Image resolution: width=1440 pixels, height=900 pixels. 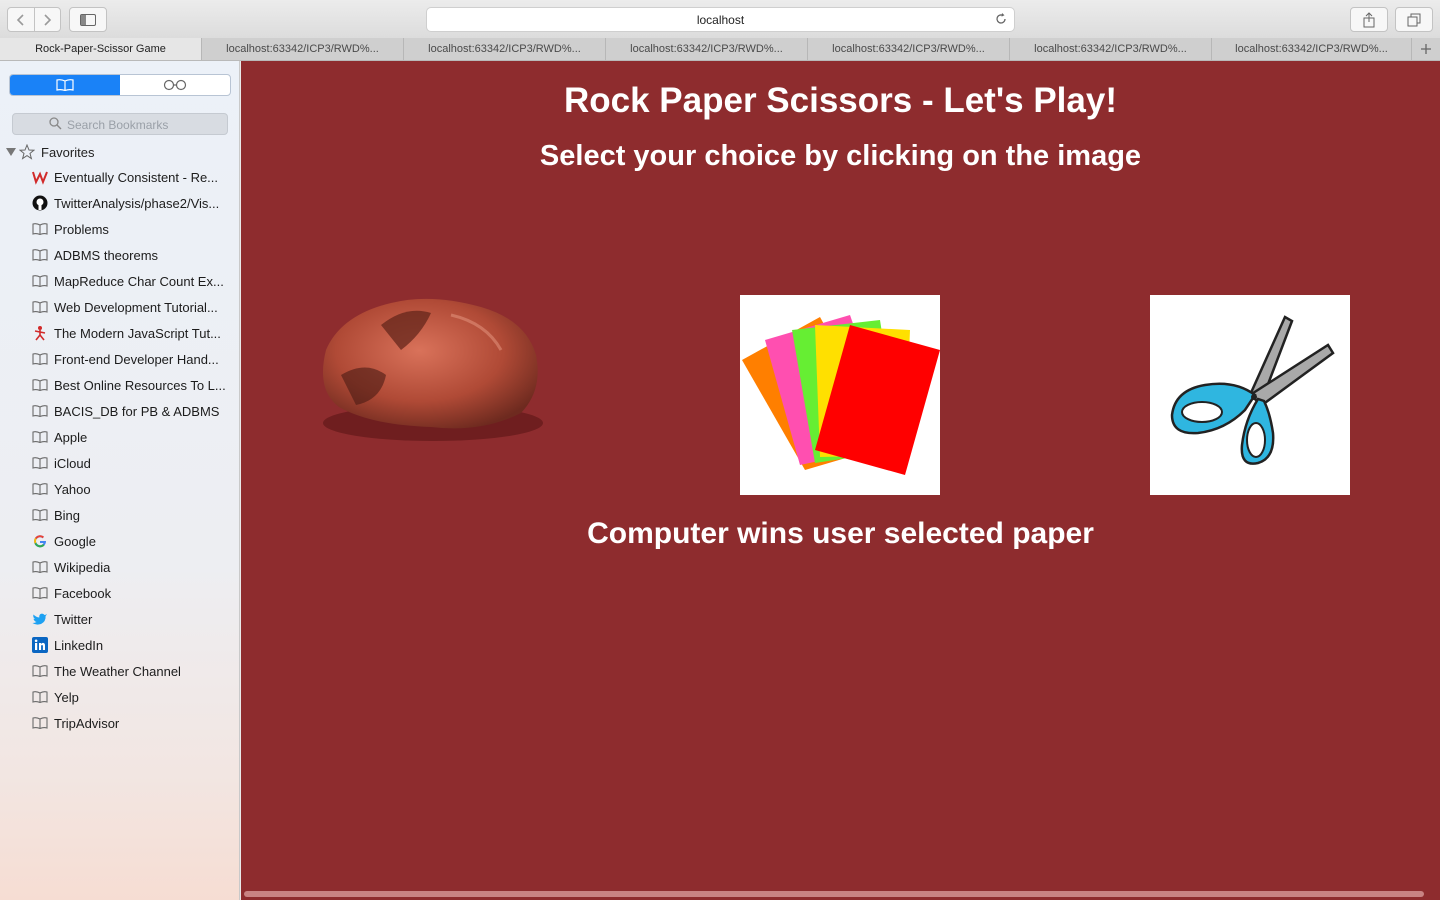 I want to click on rock-choice-image, so click(x=427, y=395).